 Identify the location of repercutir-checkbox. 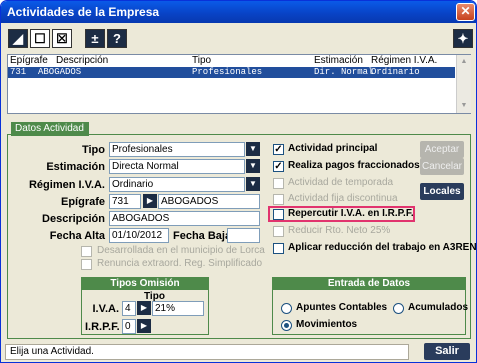
(278, 214).